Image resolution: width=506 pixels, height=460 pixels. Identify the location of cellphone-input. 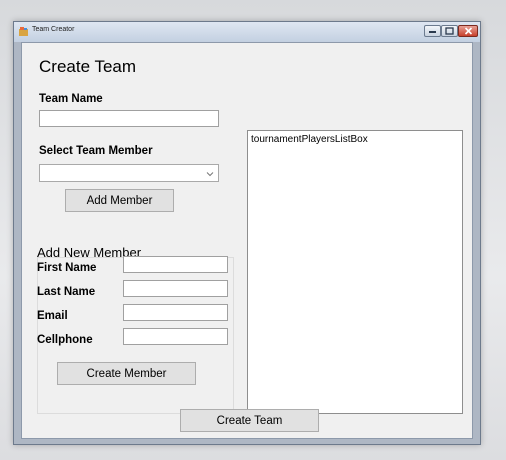
(175, 336).